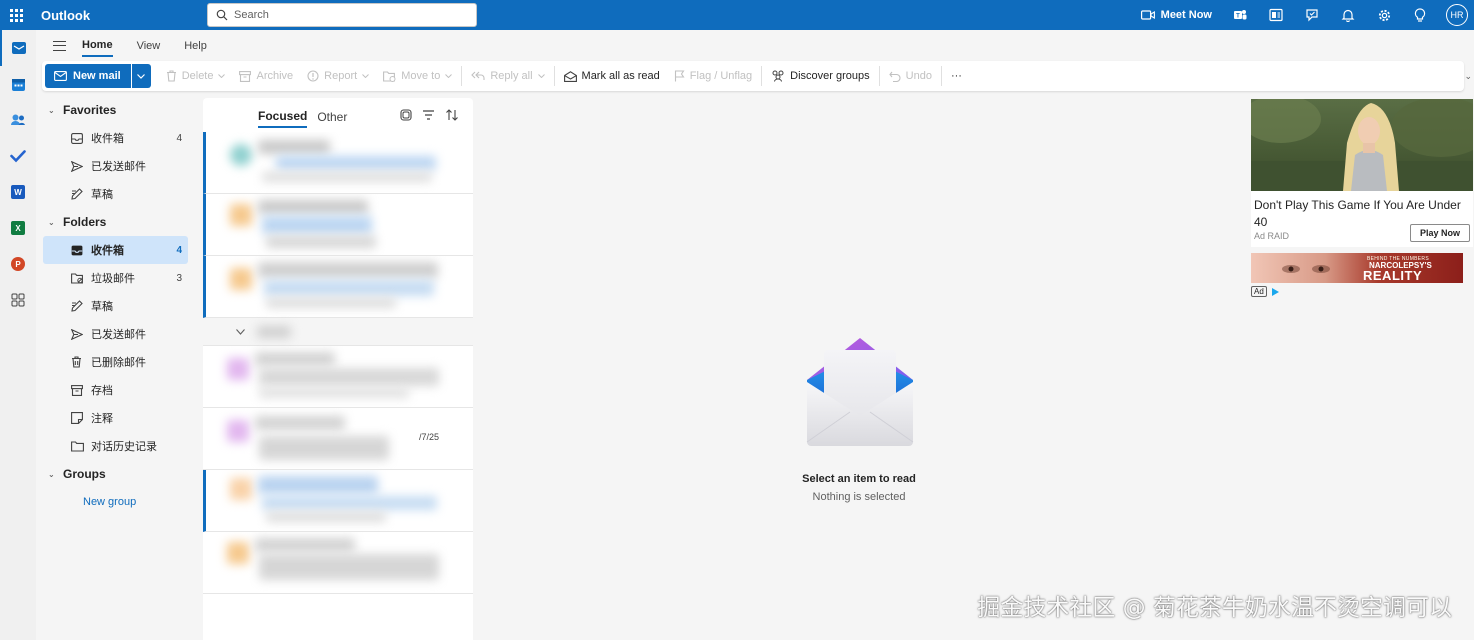  Describe the element at coordinates (338, 439) in the screenshot. I see `message-row: /7/25` at that location.